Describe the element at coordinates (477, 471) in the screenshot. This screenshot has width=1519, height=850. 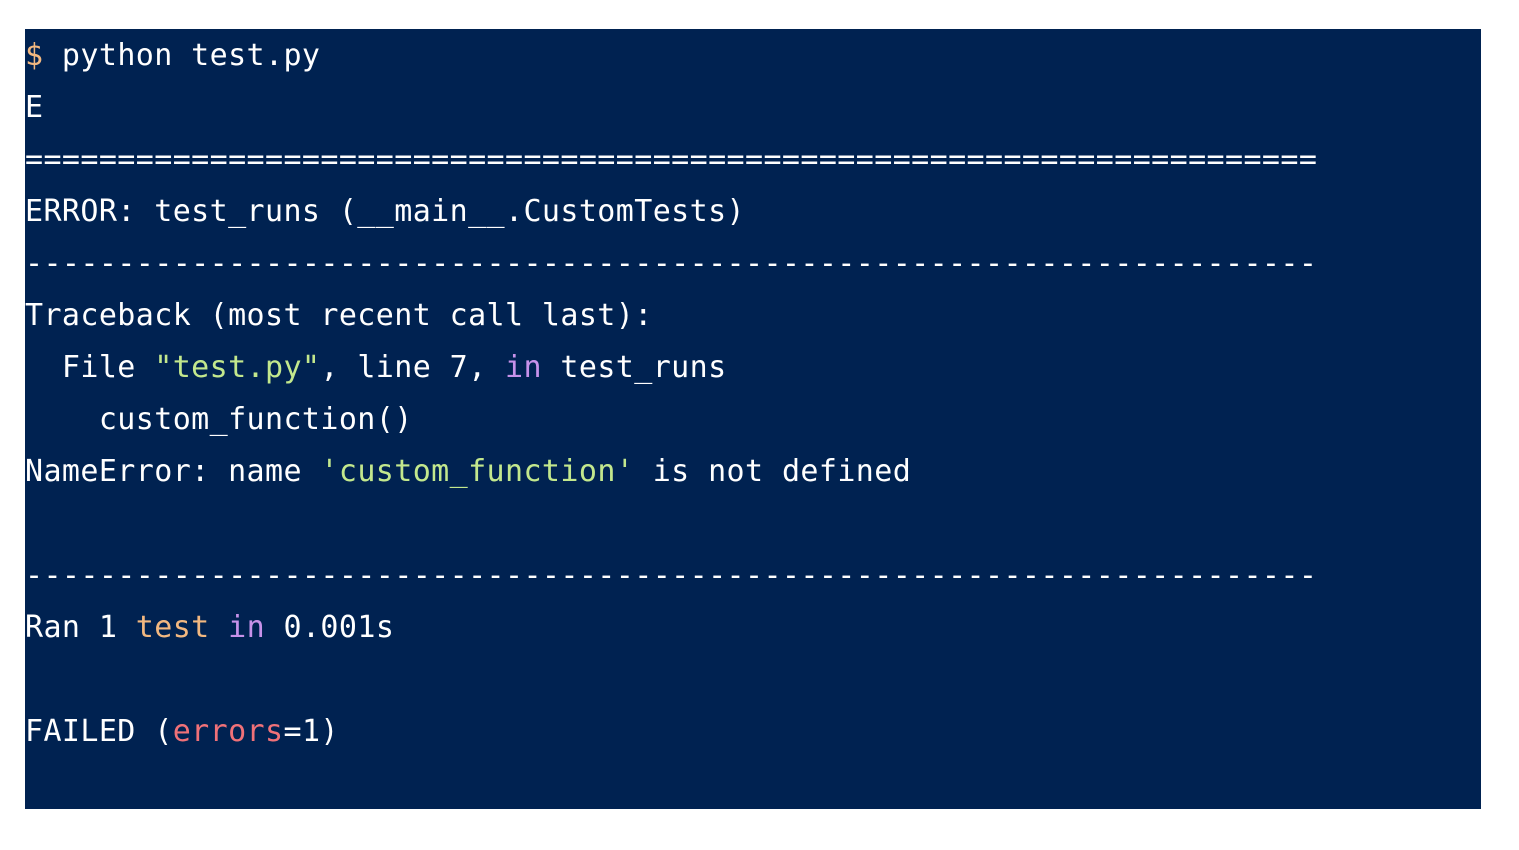
I see `error-name-string: 'custom_function'` at that location.